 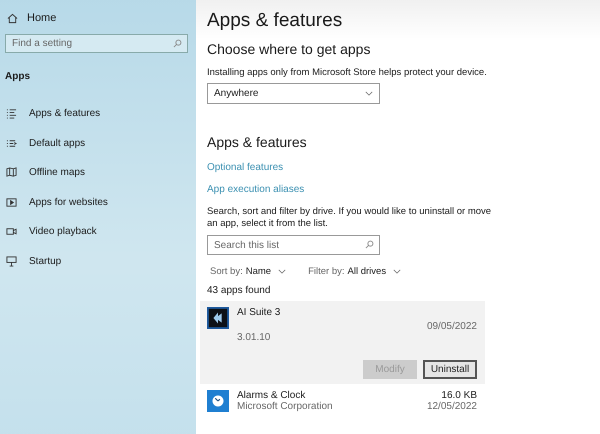 What do you see at coordinates (285, 406) in the screenshot?
I see `app-publisher: Microsoft Corporation` at bounding box center [285, 406].